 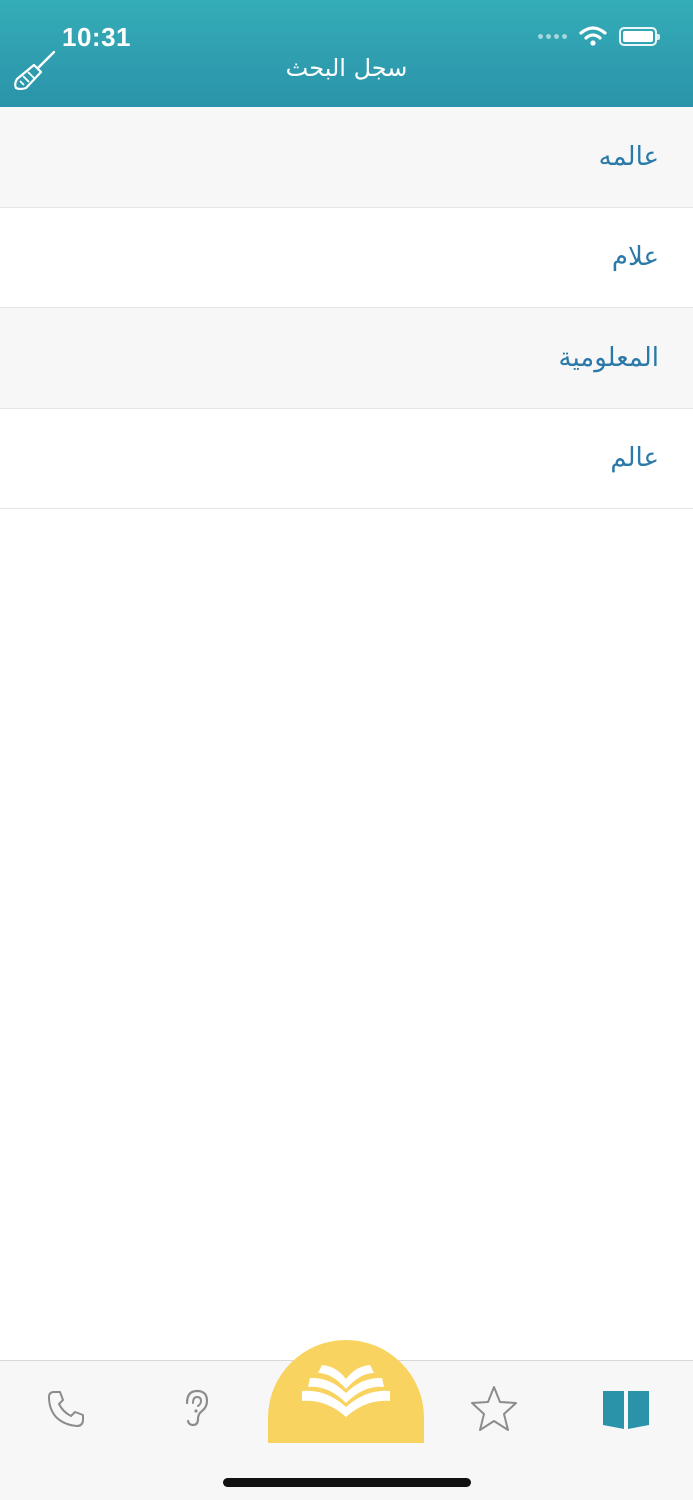 I want to click on tab-contact, so click(x=66, y=1409).